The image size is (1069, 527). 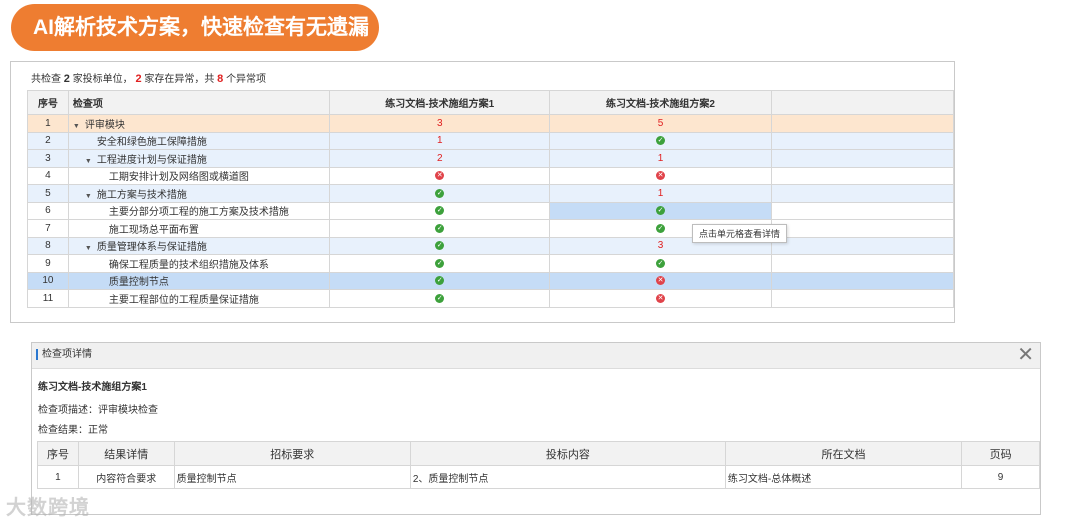 I want to click on abnormal-count: 2, so click(x=138, y=79).